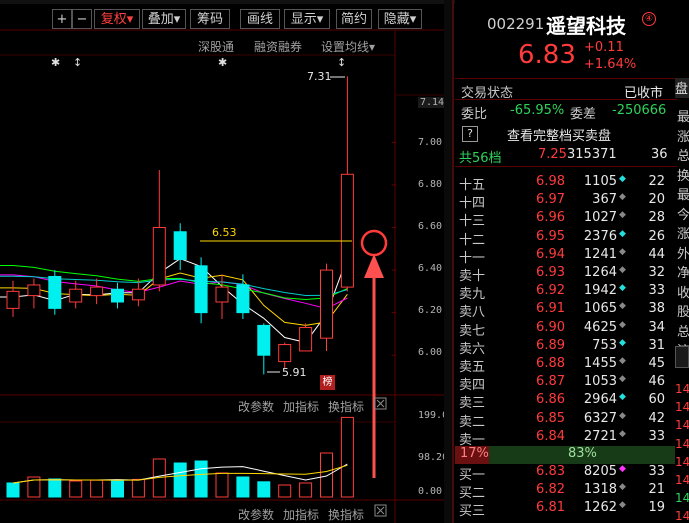 The width and height of the screenshot is (689, 523). What do you see at coordinates (600, 400) in the screenshot?
I see `level-volume: 2964` at bounding box center [600, 400].